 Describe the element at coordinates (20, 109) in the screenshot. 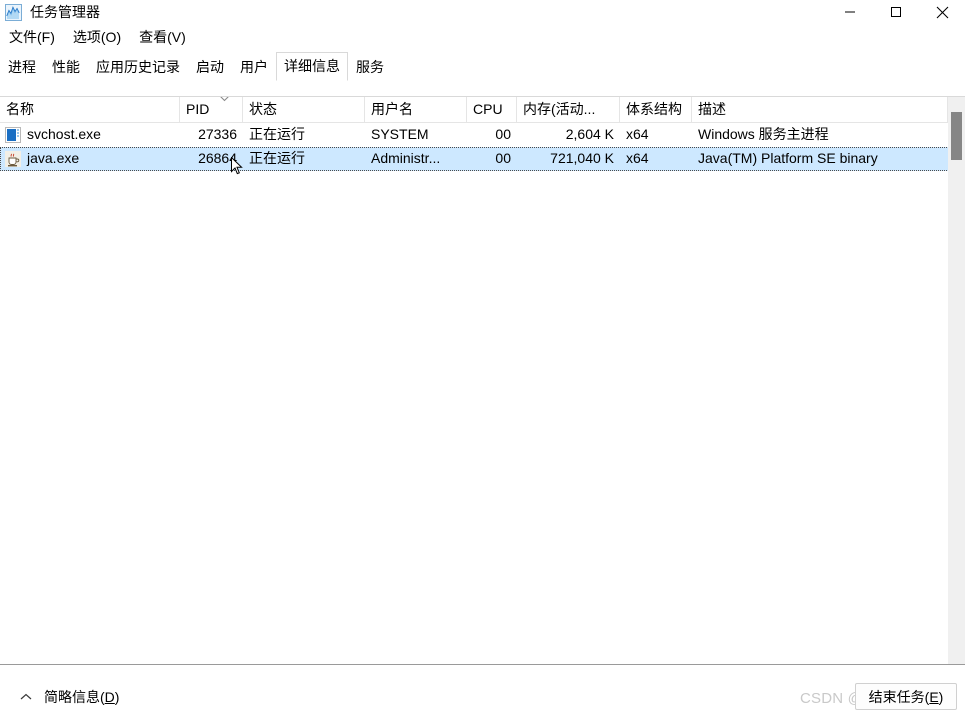

I see `column-header-label: 名称` at that location.